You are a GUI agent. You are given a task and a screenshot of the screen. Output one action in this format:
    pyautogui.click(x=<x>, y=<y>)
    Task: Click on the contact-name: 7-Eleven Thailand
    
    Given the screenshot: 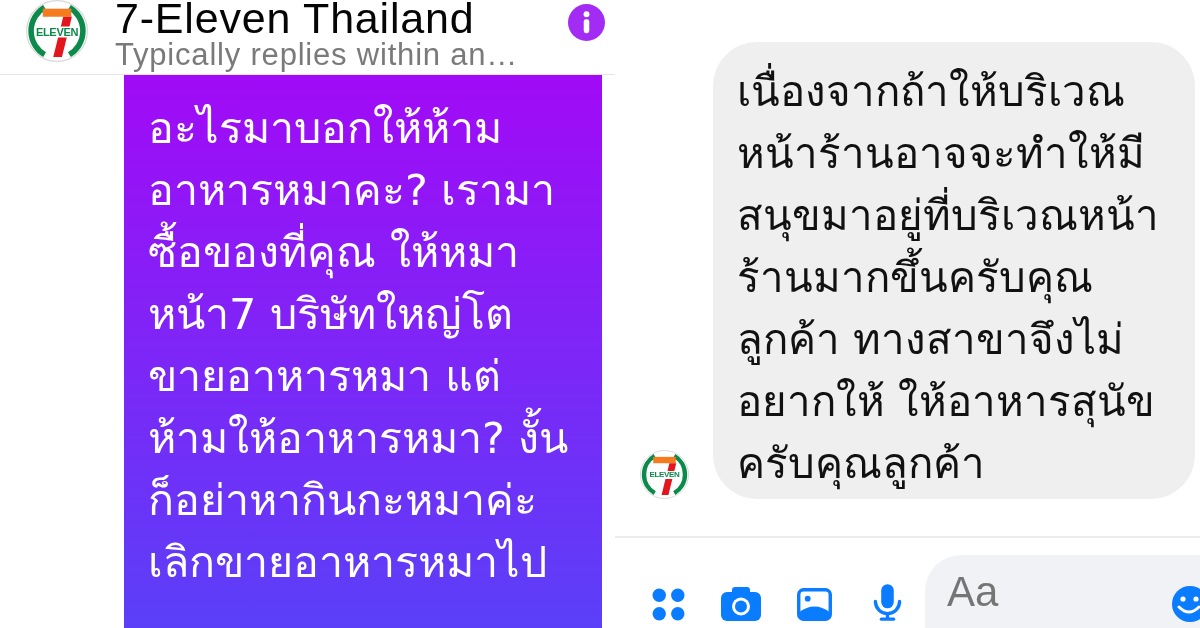 What is the action you would take?
    pyautogui.click(x=295, y=18)
    